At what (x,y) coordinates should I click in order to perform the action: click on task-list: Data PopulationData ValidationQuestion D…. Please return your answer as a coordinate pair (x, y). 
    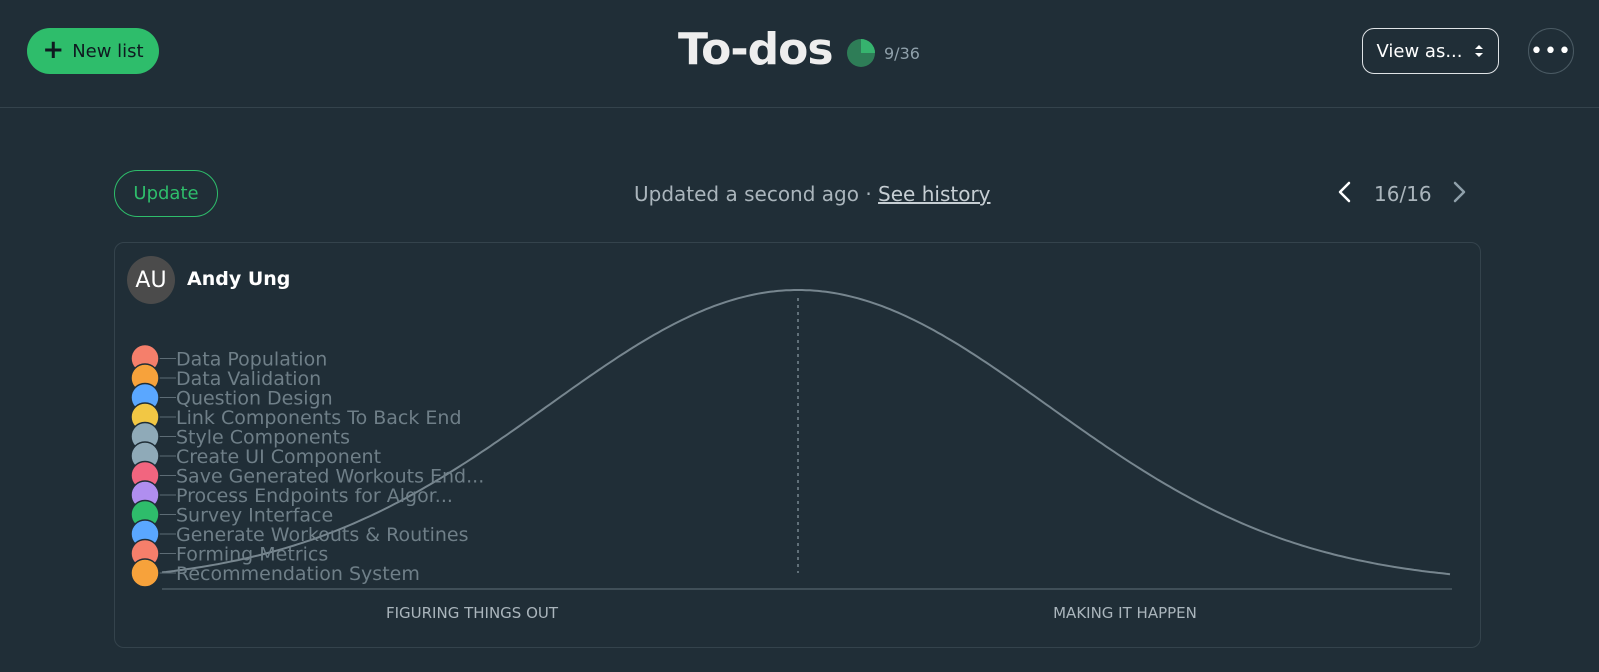
    Looking at the image, I should click on (307, 465).